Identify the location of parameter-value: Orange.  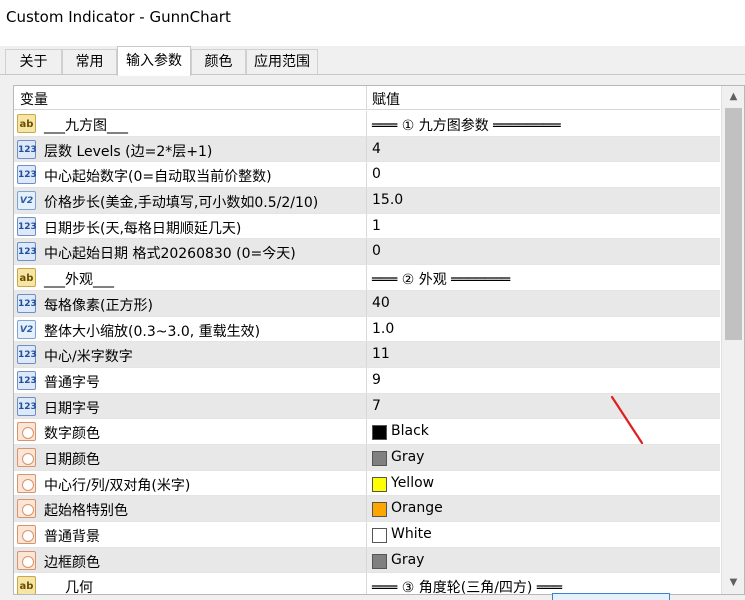
(417, 508).